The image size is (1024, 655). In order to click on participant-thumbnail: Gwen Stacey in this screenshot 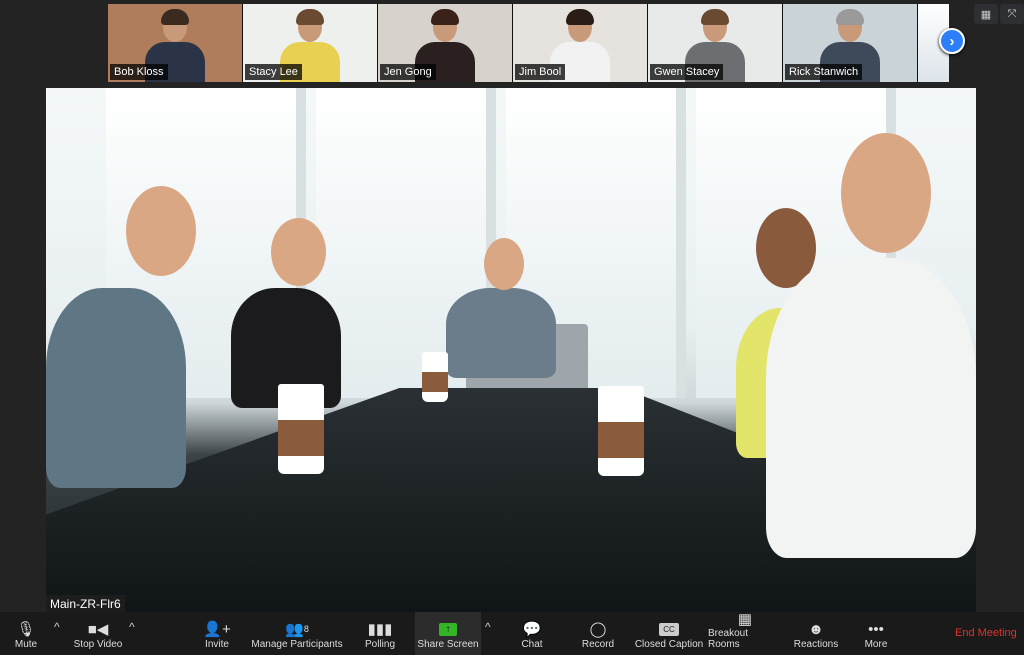, I will do `click(715, 43)`.